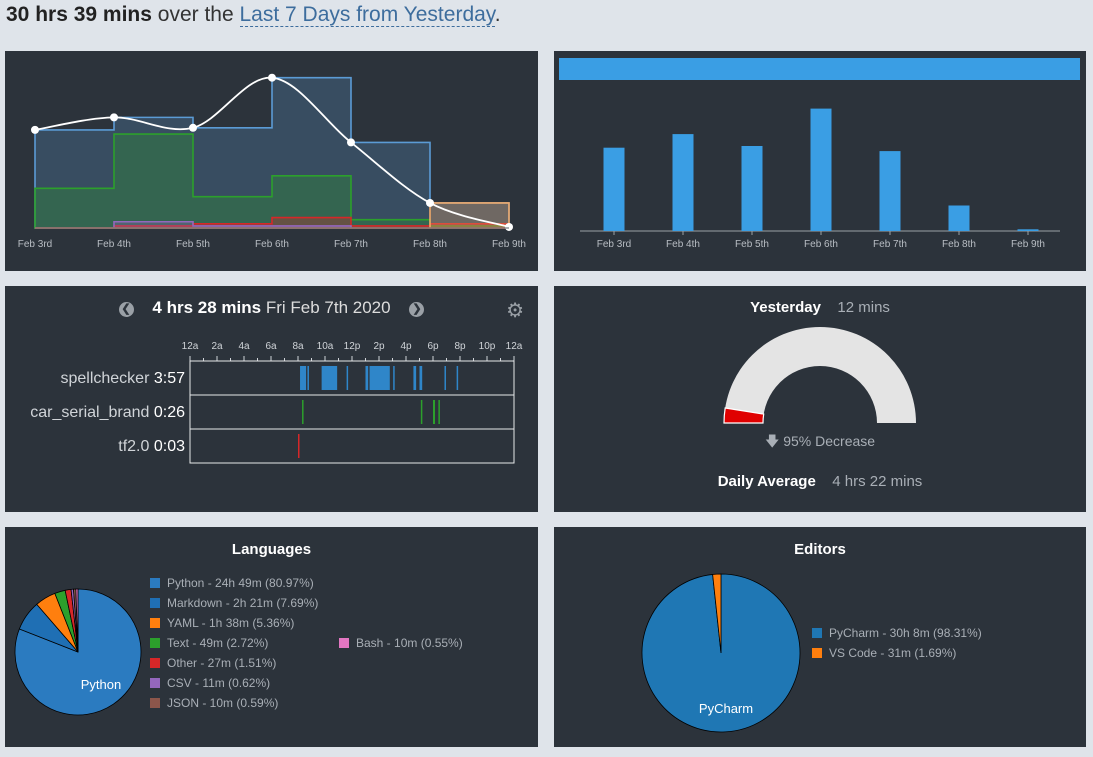 Image resolution: width=1093 pixels, height=757 pixels. What do you see at coordinates (218, 643) in the screenshot?
I see `legend-label: Text - 49m (2.72%)` at bounding box center [218, 643].